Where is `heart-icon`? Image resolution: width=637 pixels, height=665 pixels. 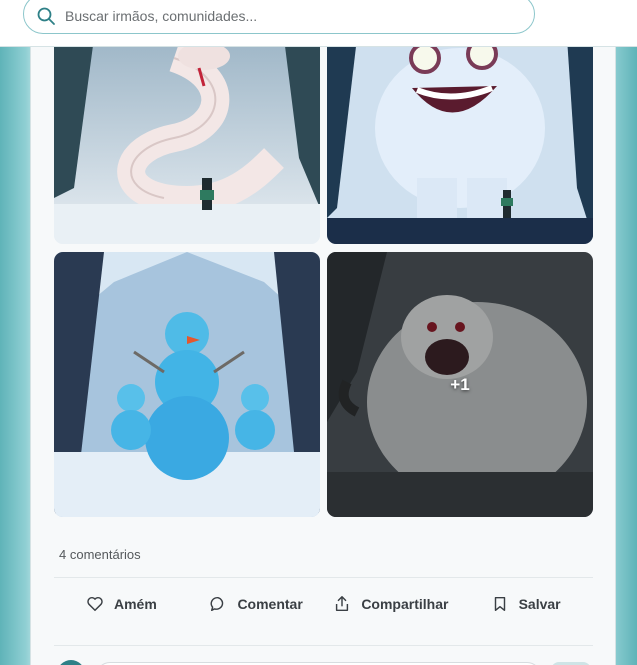 heart-icon is located at coordinates (95, 604).